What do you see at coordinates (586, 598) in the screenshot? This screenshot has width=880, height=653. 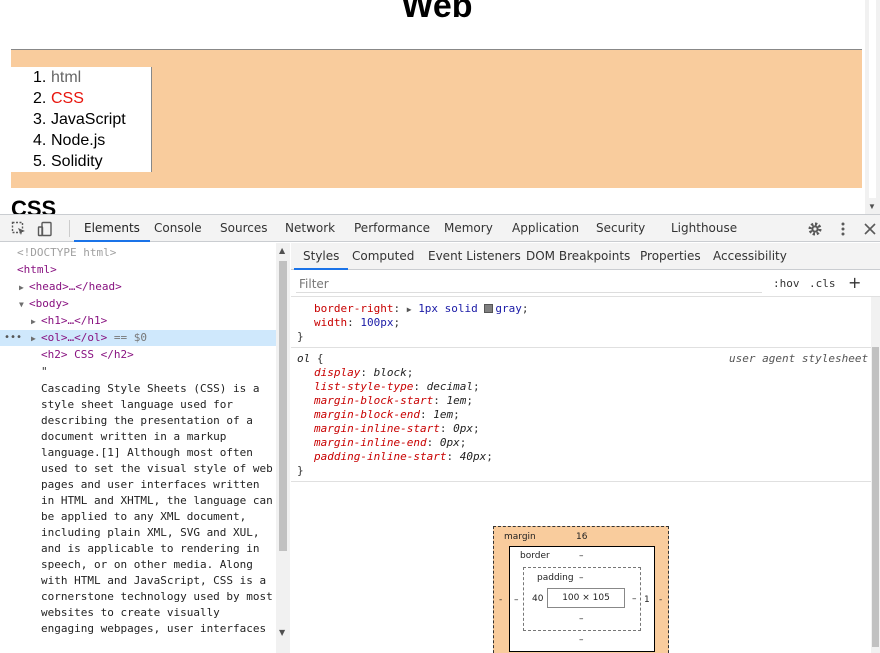 I see `box-model-content: 100 × 105` at bounding box center [586, 598].